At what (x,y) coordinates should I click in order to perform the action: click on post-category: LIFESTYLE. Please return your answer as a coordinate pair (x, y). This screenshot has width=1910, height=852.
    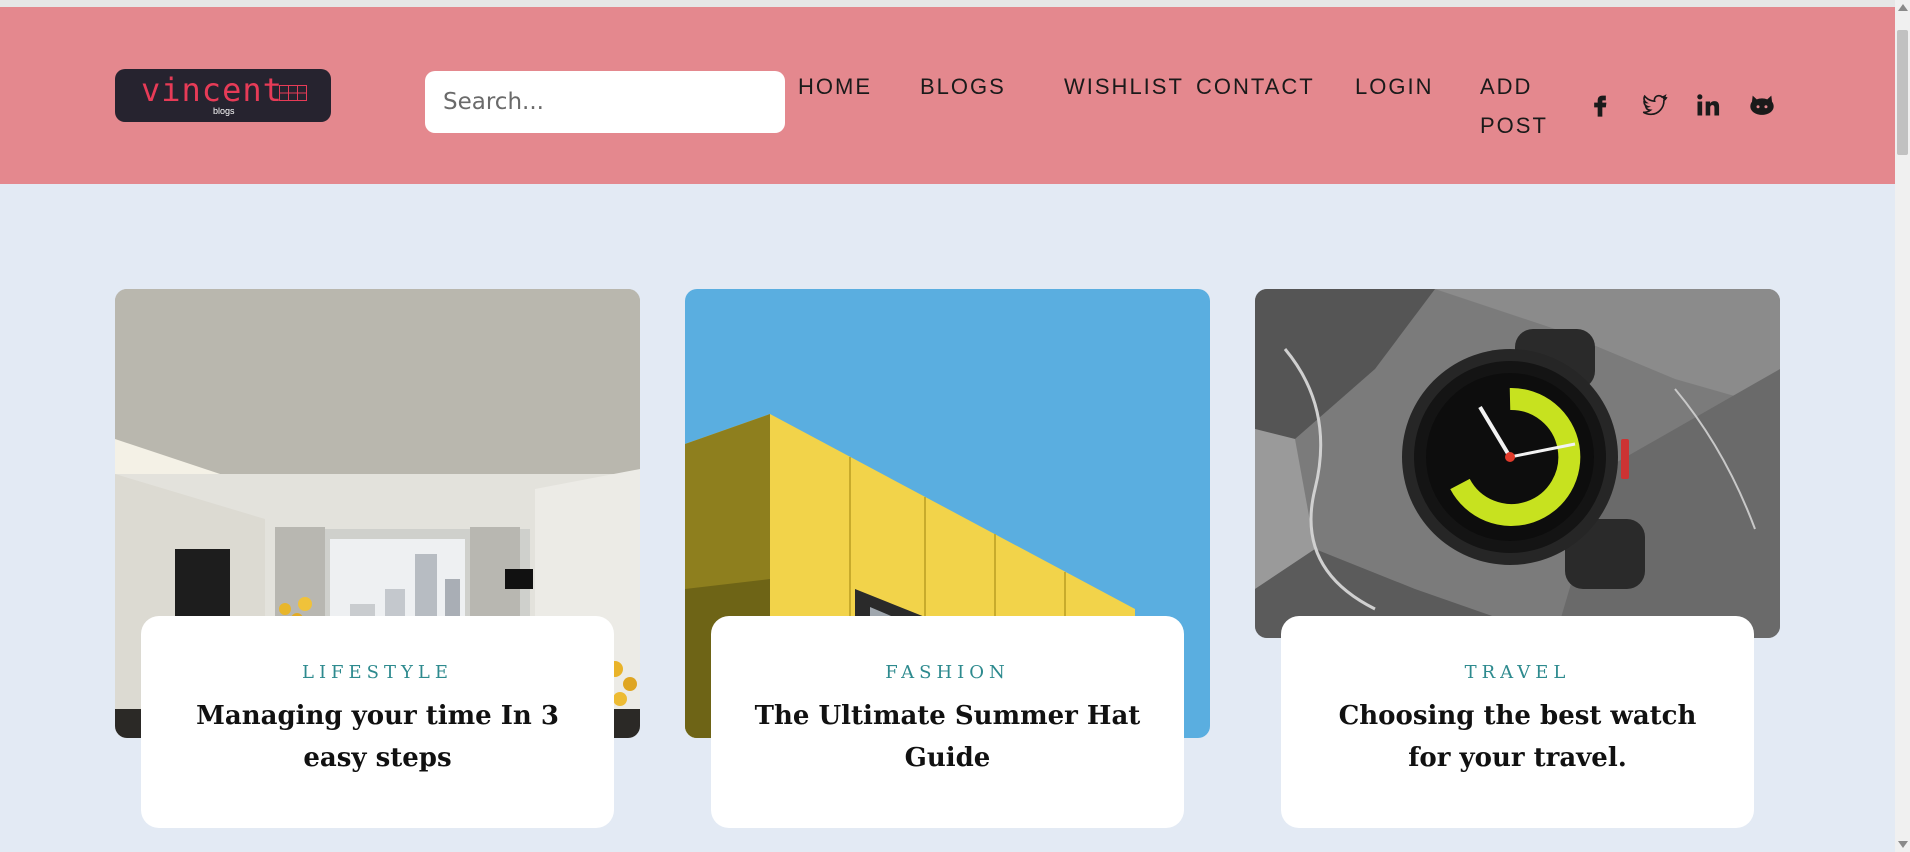
    Looking at the image, I should click on (377, 672).